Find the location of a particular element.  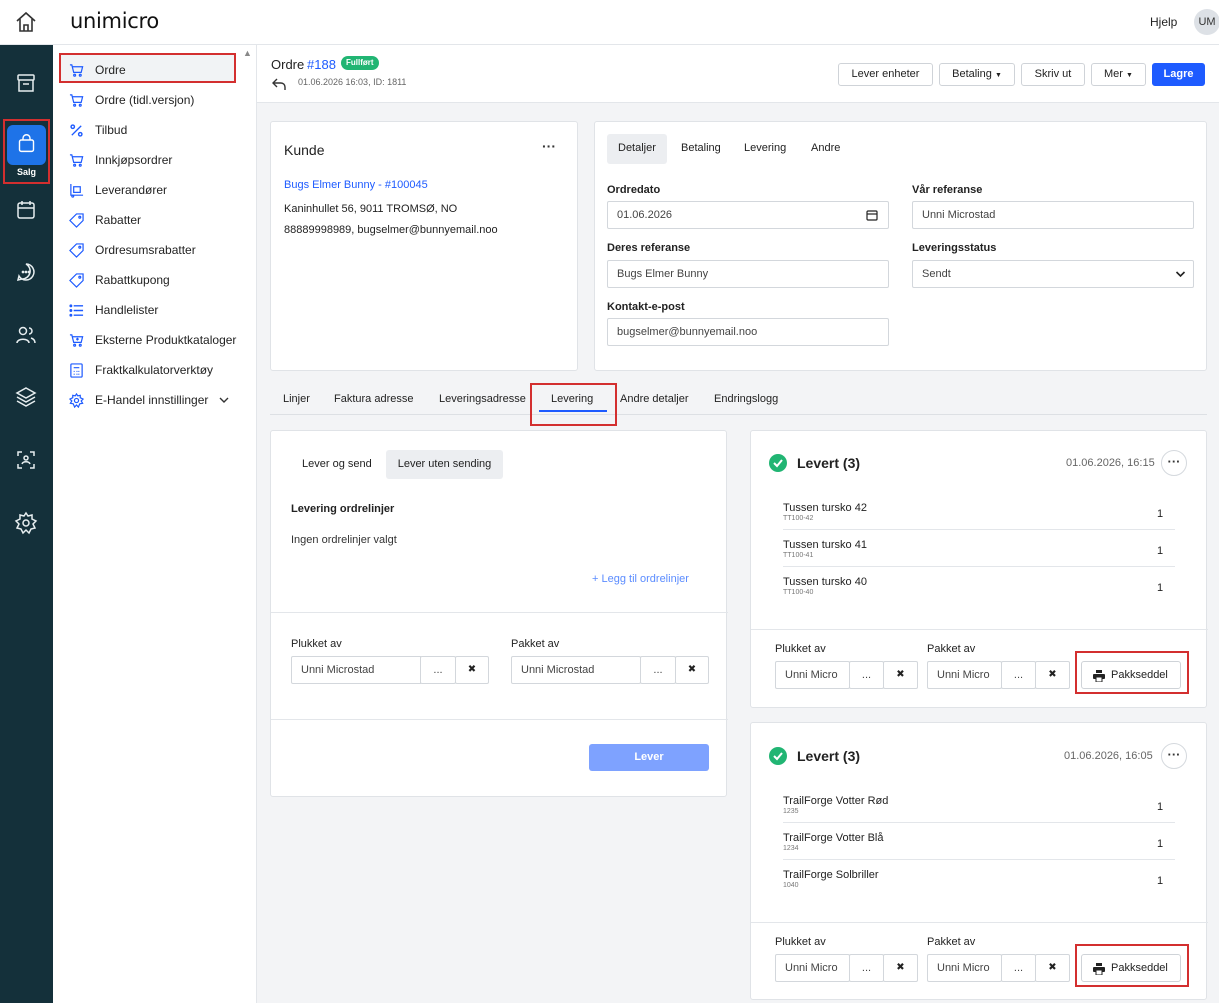

tab-endringslogg: Endringslogg is located at coordinates (746, 399).